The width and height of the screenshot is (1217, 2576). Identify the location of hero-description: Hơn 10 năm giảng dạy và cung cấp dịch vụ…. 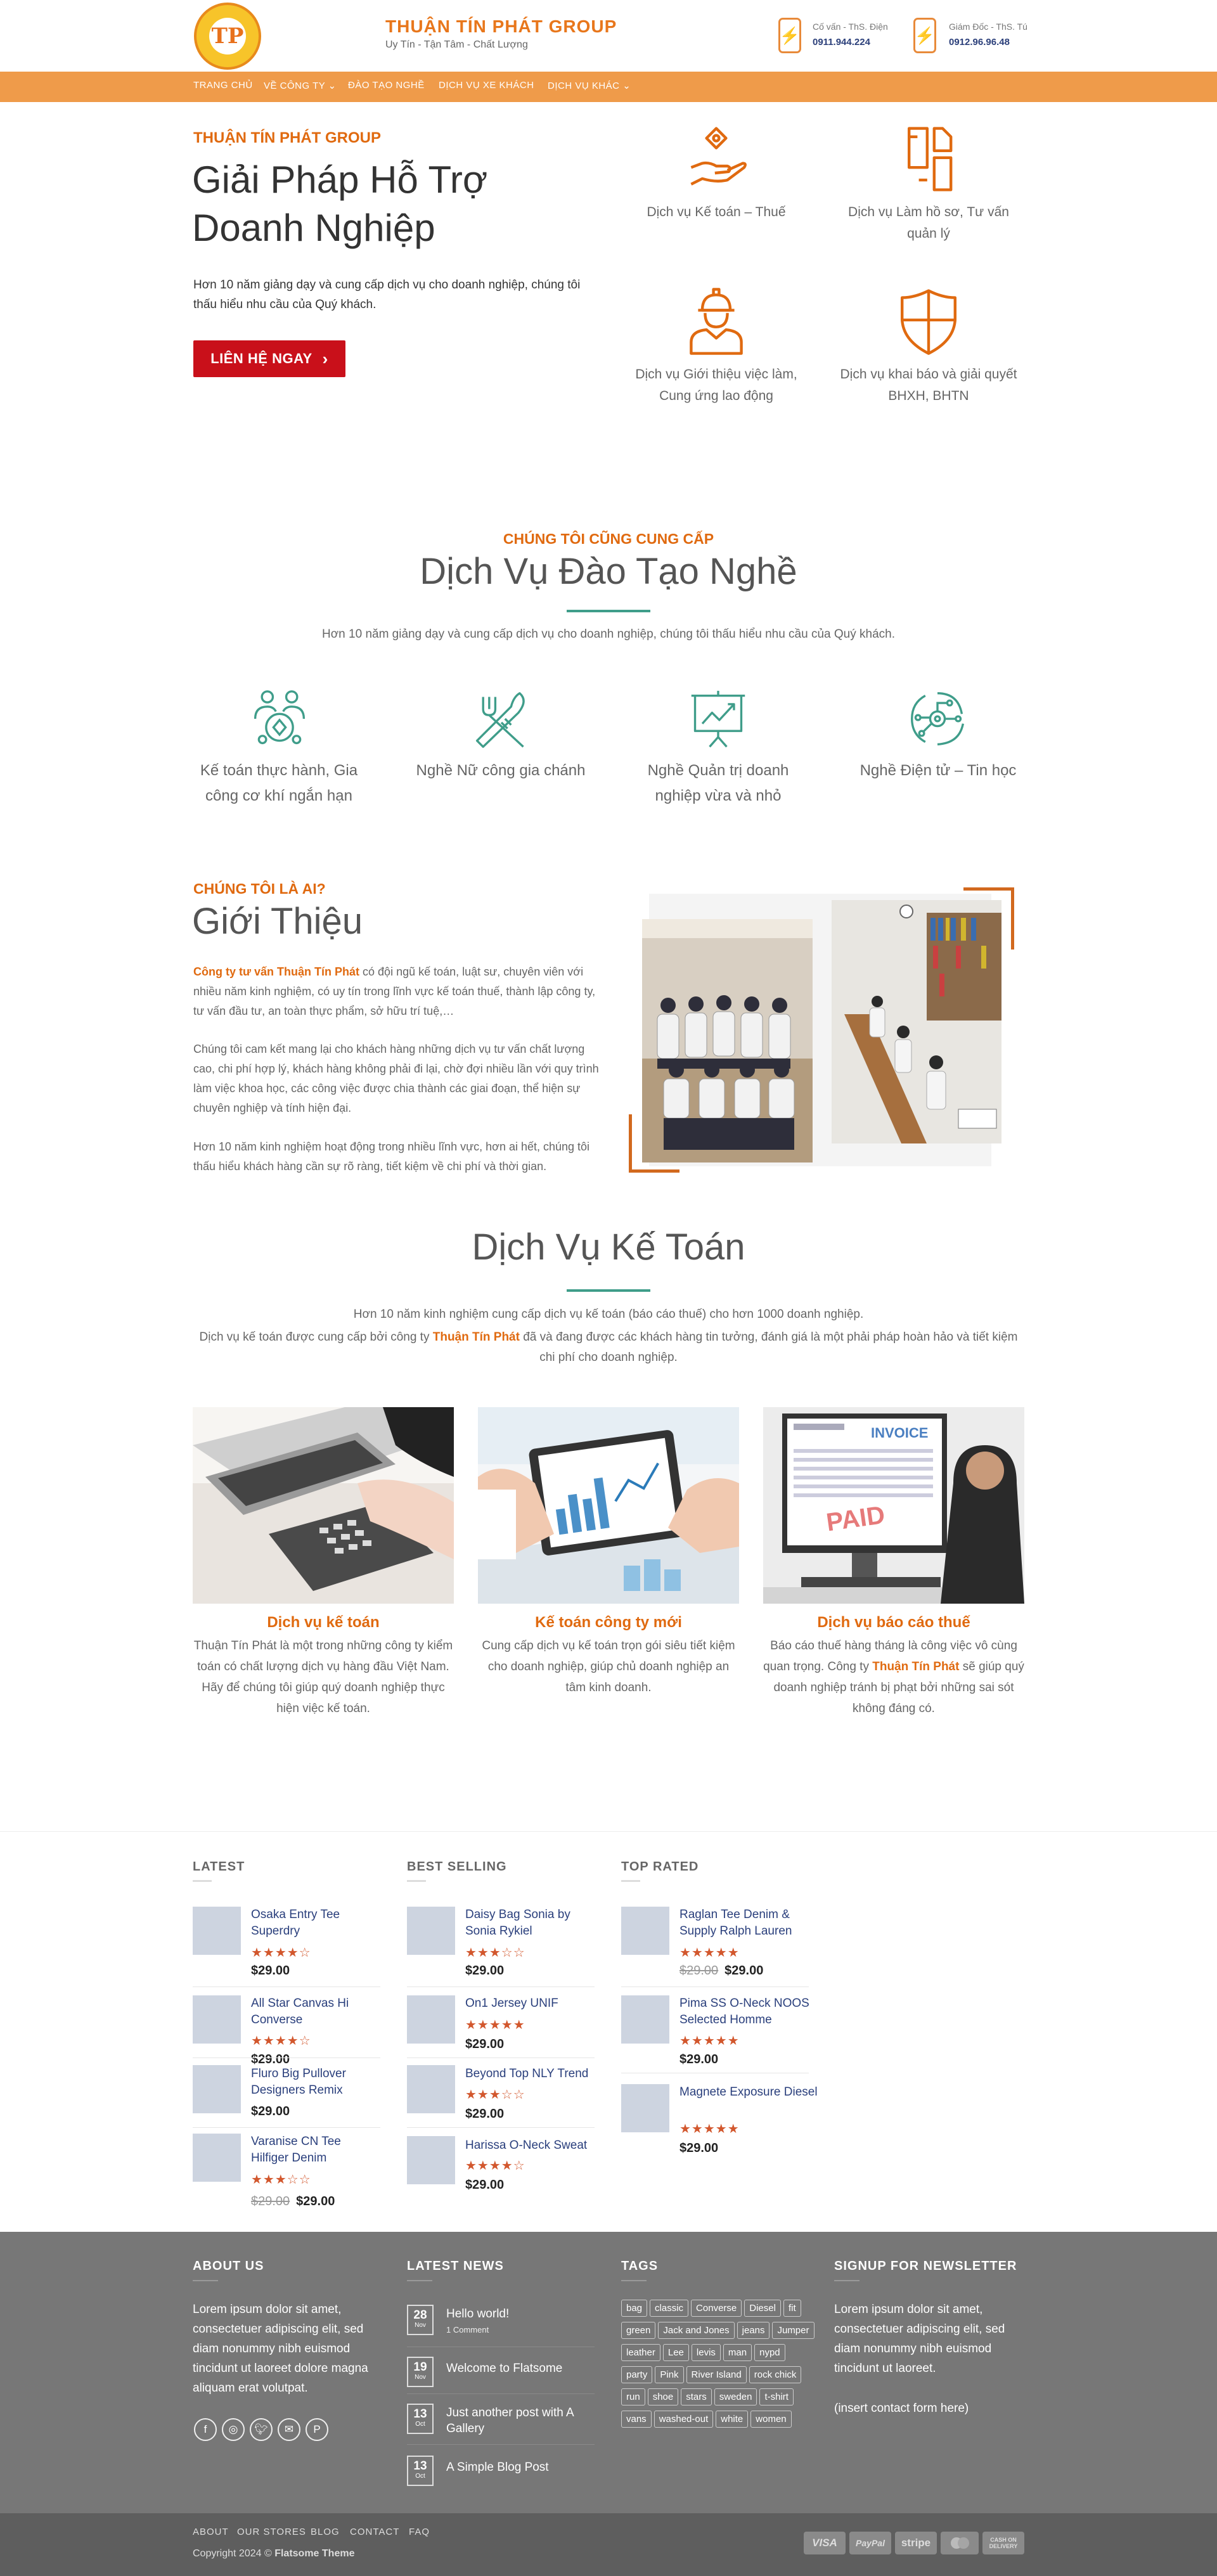
(387, 294).